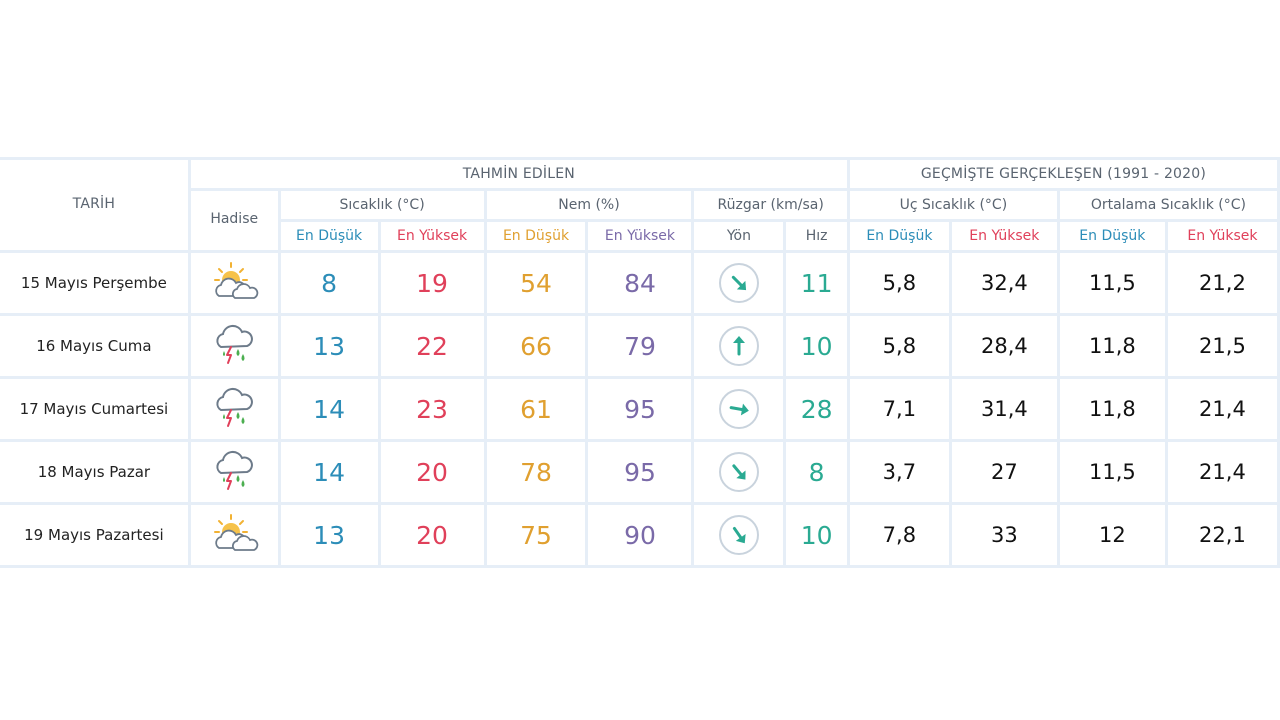 This screenshot has height=720, width=1280. What do you see at coordinates (536, 472) in the screenshot?
I see `row-humidity-low: 78` at bounding box center [536, 472].